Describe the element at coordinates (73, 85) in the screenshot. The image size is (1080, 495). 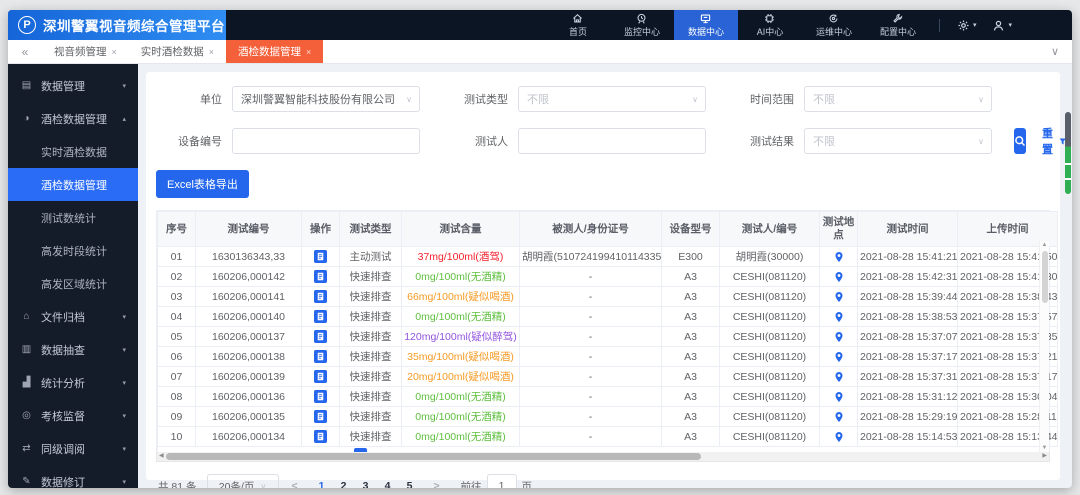
I see `sidebar-item-data-mgmt: ▤ 数据管理 ▾` at that location.